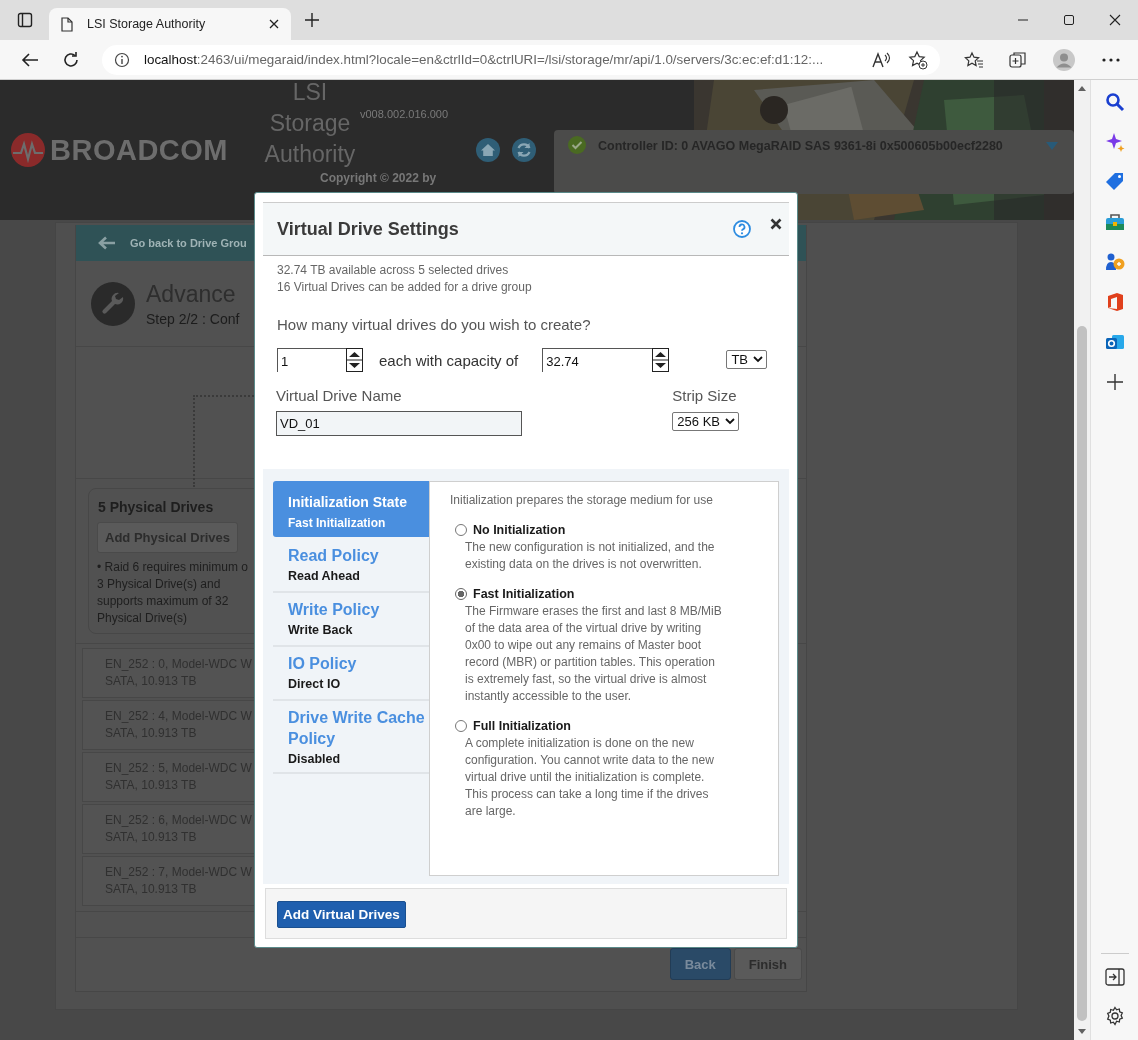 The height and width of the screenshot is (1040, 1138). Describe the element at coordinates (310, 154) in the screenshot. I see `app-name-text: Authority` at that location.